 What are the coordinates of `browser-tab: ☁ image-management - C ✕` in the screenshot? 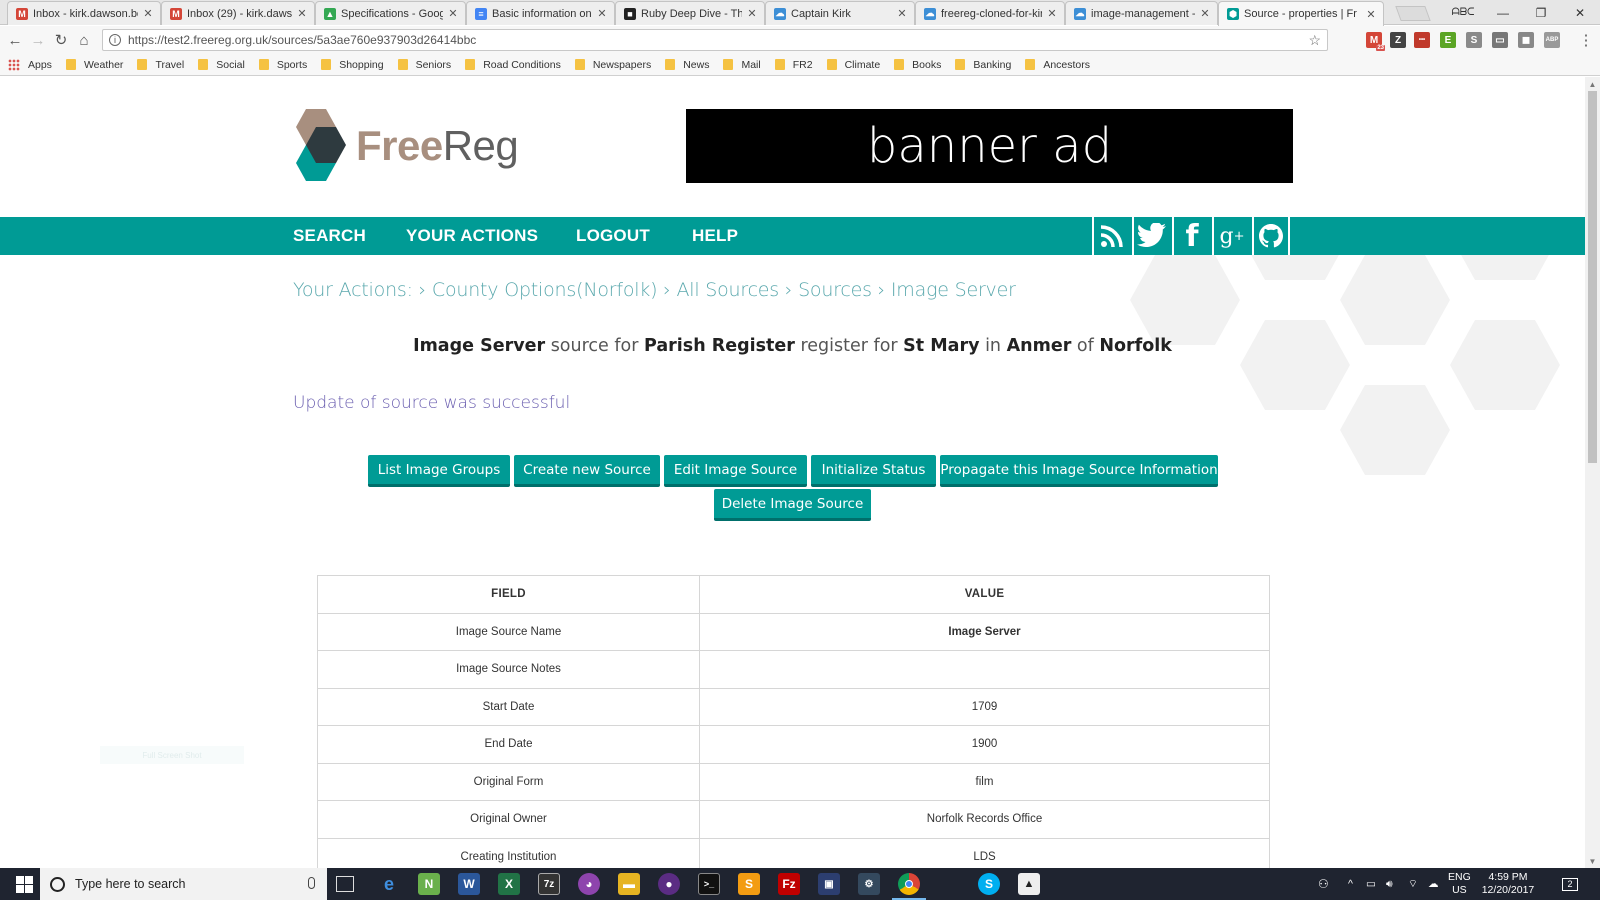 It's located at (1141, 13).